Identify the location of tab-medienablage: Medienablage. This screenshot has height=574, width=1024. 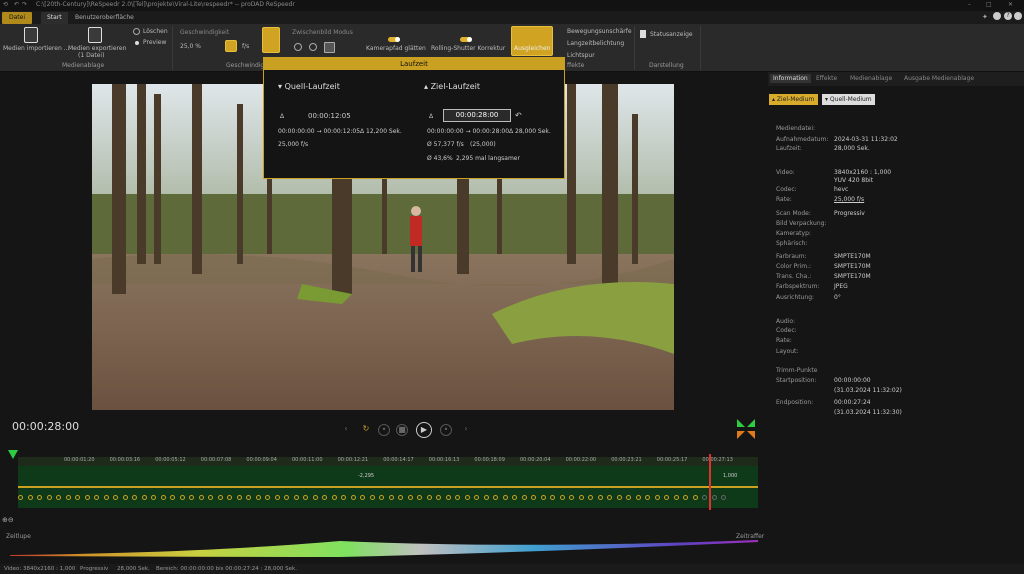
(871, 78).